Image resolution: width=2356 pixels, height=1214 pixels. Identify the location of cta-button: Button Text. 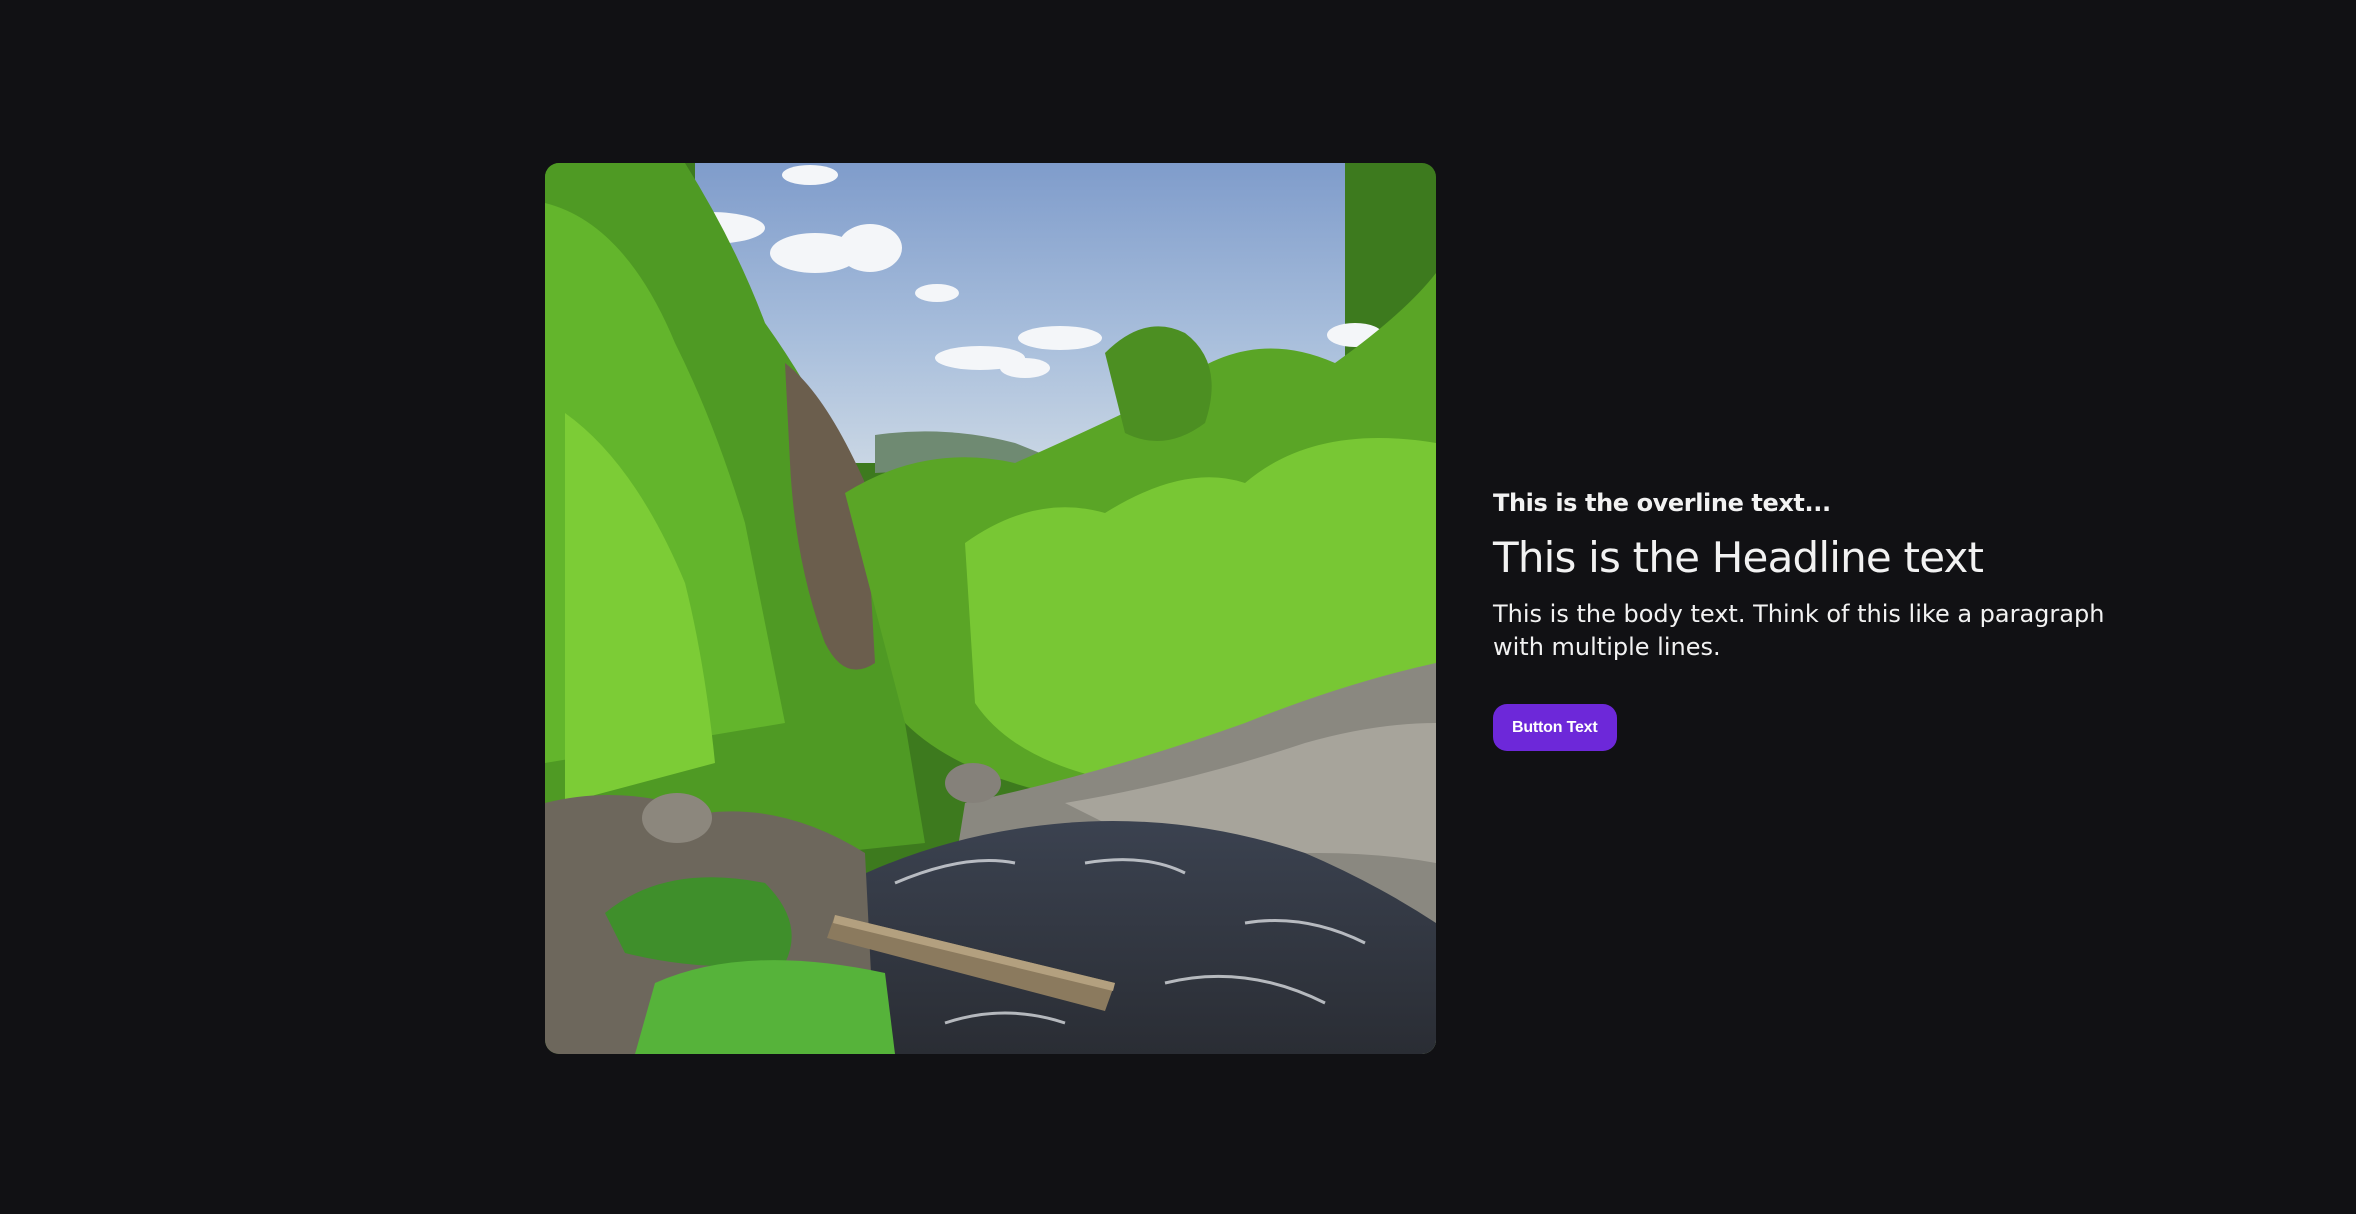
(1555, 727).